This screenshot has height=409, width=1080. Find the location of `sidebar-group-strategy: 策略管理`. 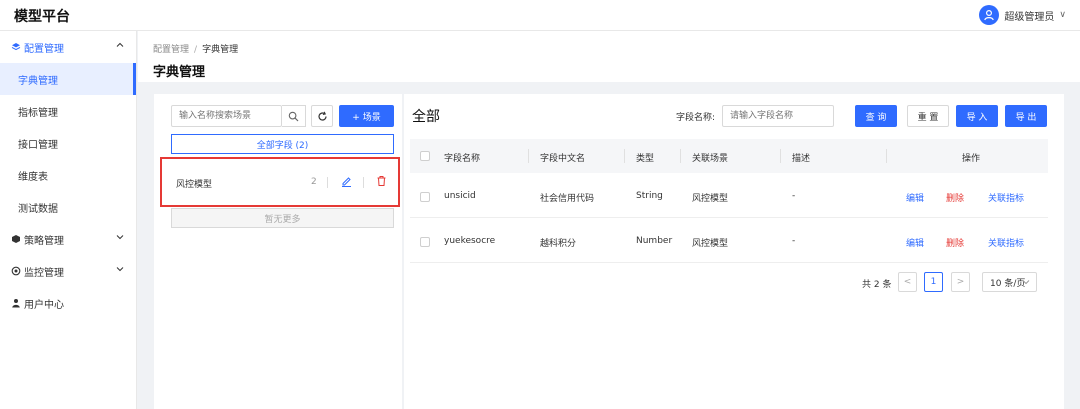

sidebar-group-strategy: 策略管理 is located at coordinates (68, 239).